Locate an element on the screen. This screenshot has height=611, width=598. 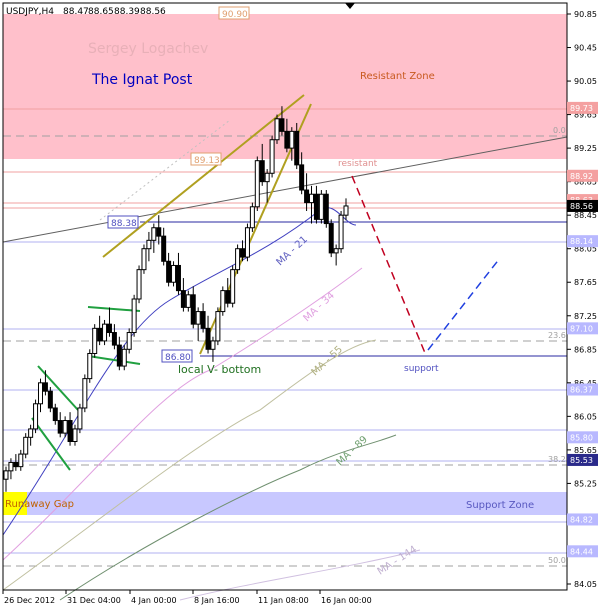
watermark-text: Sergey Logachev is located at coordinates (148, 49).